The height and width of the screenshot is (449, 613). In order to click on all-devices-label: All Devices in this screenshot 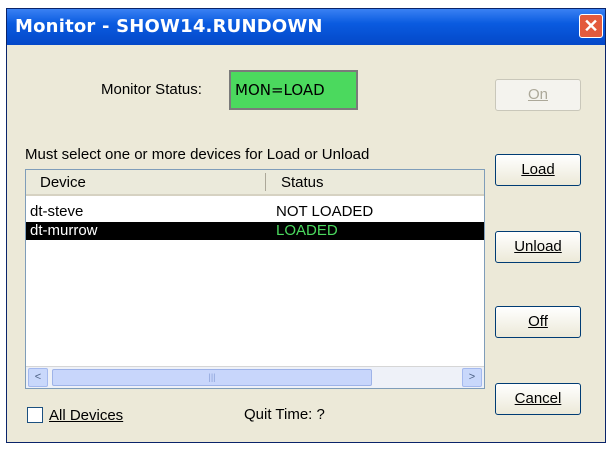, I will do `click(86, 415)`.